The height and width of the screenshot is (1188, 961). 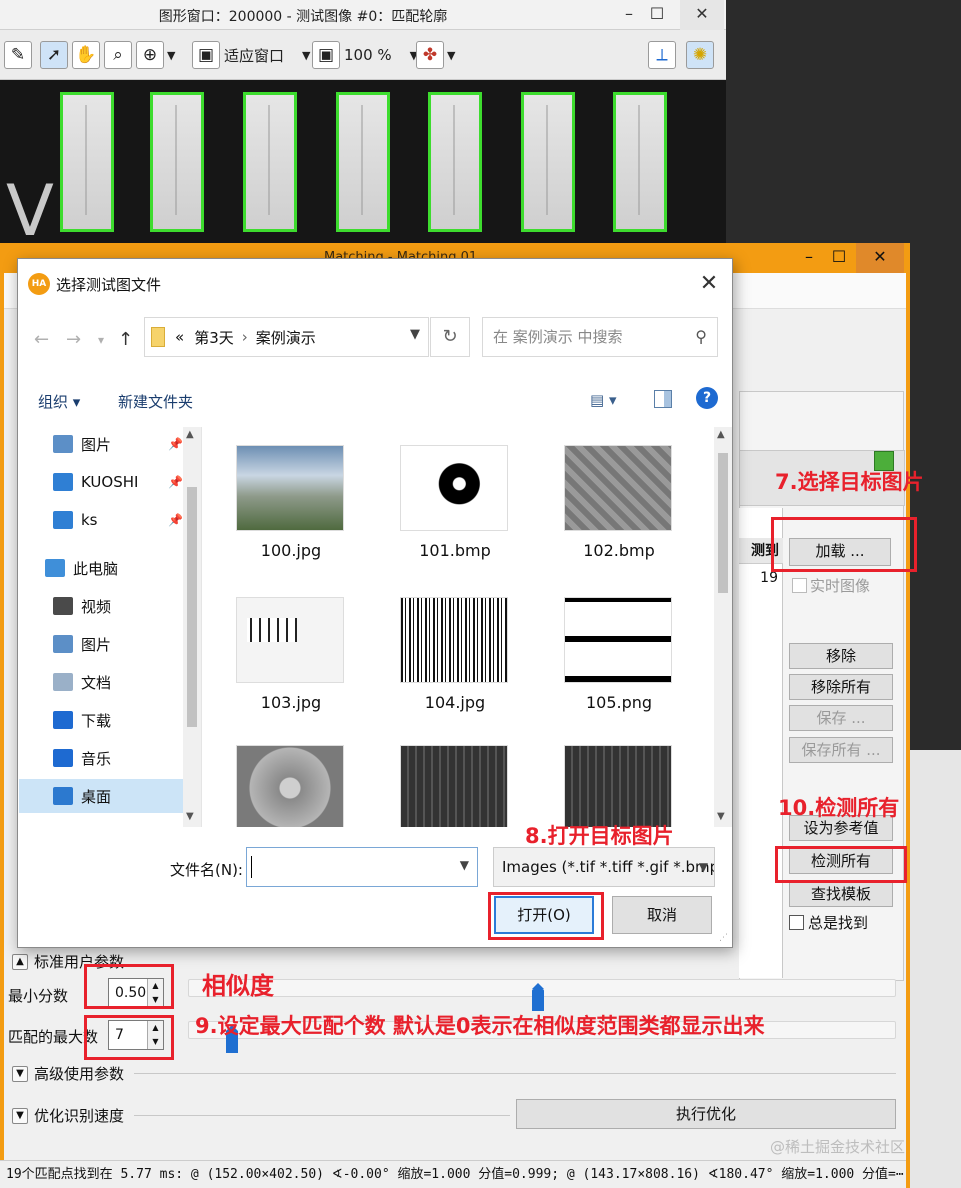 What do you see at coordinates (18, 55) in the screenshot?
I see `edit-icon: ✎` at bounding box center [18, 55].